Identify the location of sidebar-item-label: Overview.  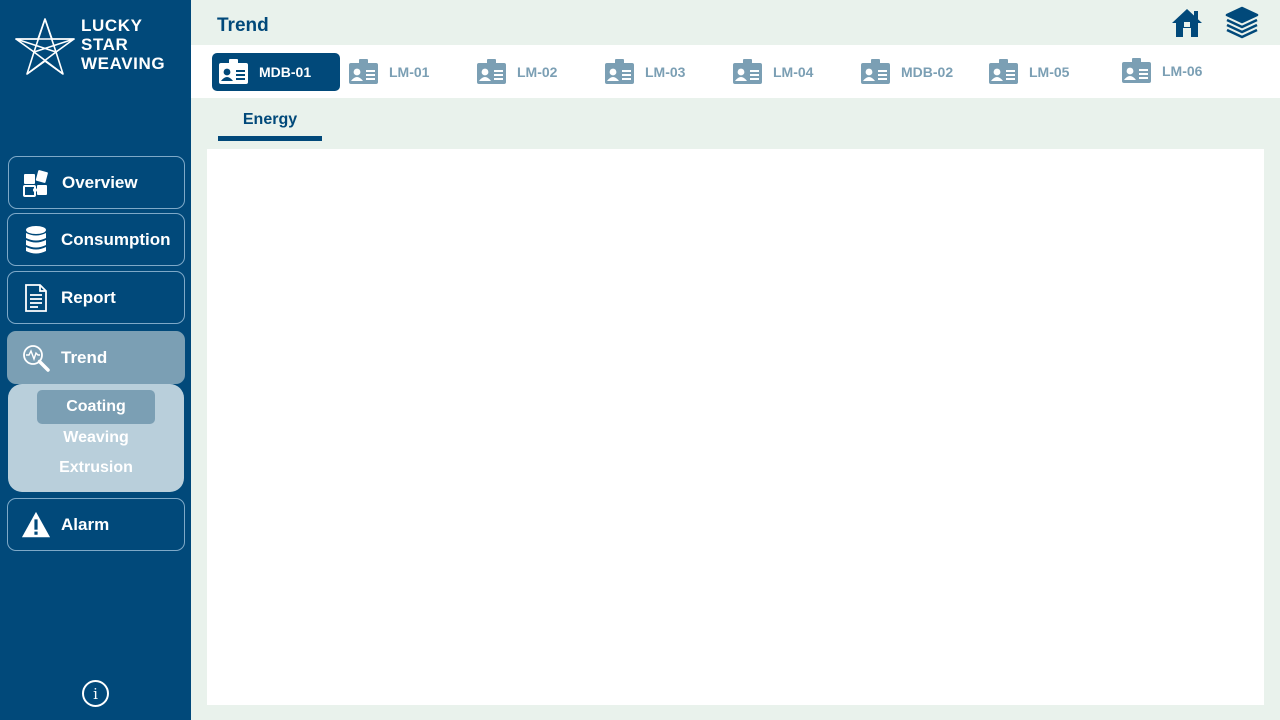
(100, 182).